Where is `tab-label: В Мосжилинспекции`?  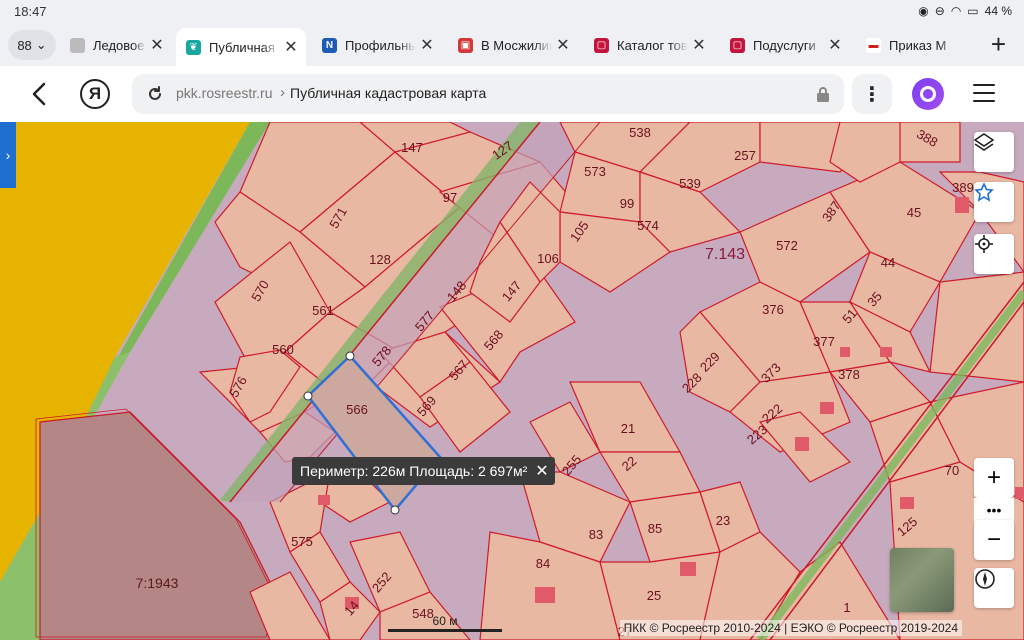 tab-label: В Мосжилинспекции is located at coordinates (516, 45).